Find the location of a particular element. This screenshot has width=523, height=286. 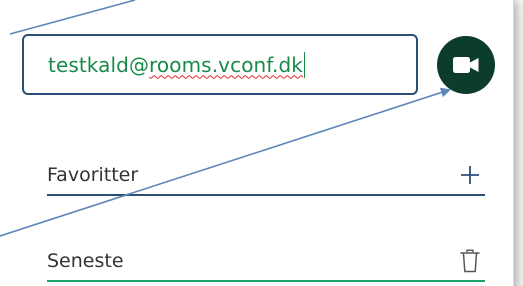

trash-icon is located at coordinates (470, 261).